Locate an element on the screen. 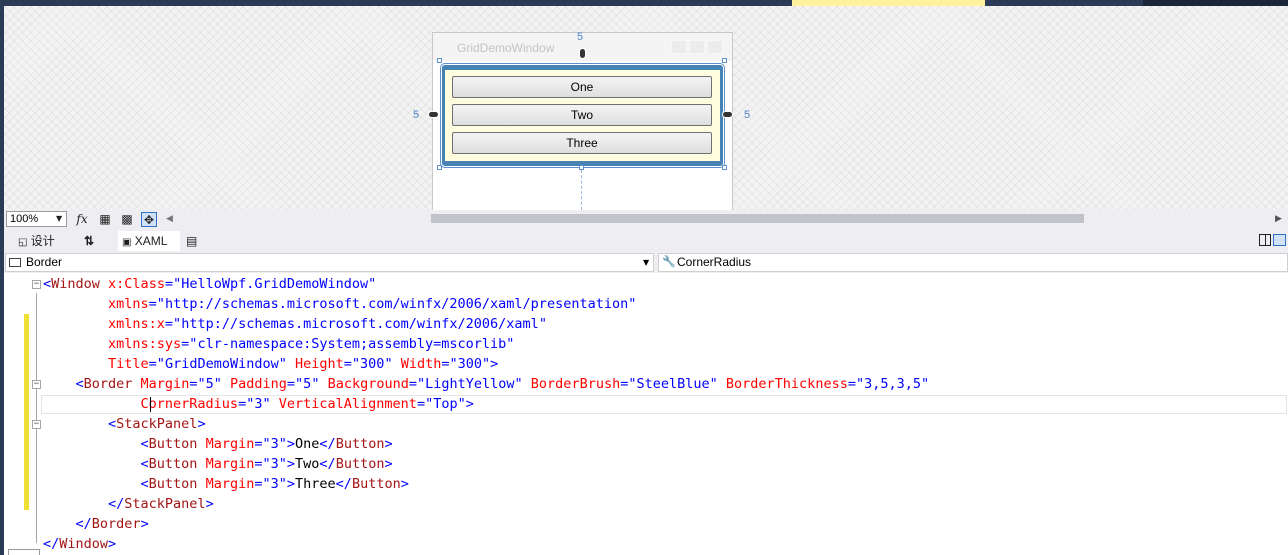  code-token: x:Class is located at coordinates (132, 284).